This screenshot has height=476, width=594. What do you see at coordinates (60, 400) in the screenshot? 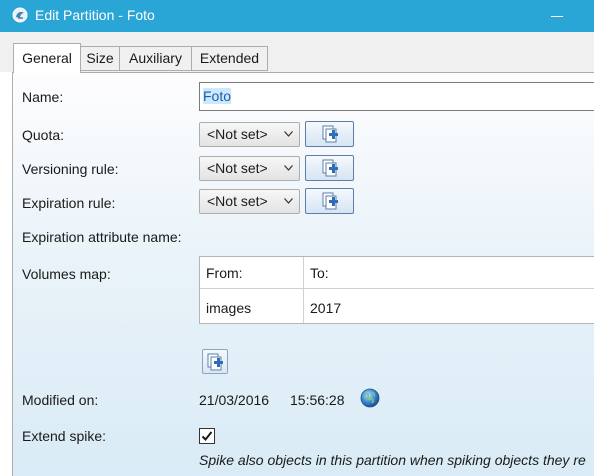
I see `modified-on-label: Modified on:` at bounding box center [60, 400].